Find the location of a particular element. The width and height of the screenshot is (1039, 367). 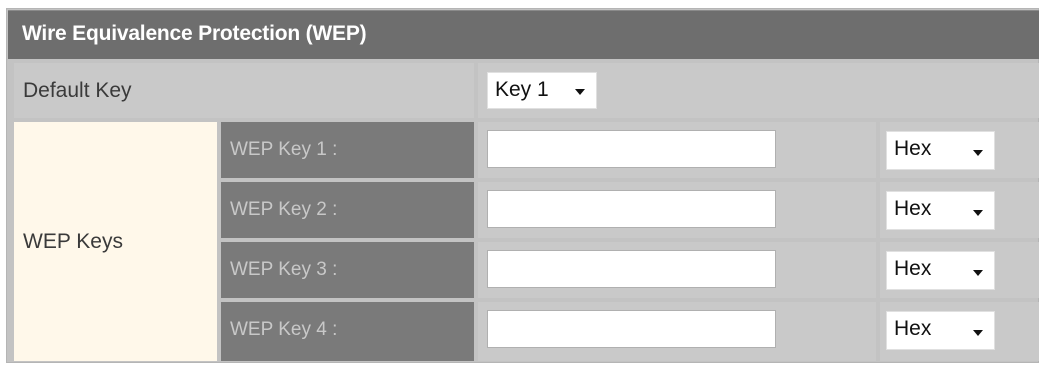

wep-key-3-input is located at coordinates (631, 269).